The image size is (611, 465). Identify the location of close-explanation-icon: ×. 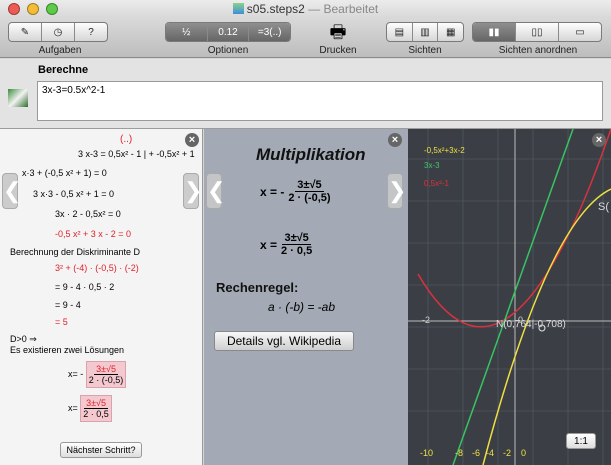
(395, 140).